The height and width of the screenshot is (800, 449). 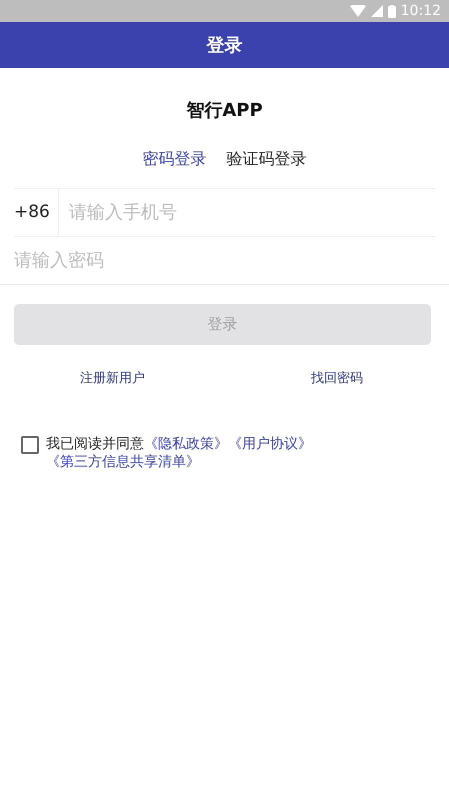 What do you see at coordinates (36, 212) in the screenshot?
I see `country-code: +86` at bounding box center [36, 212].